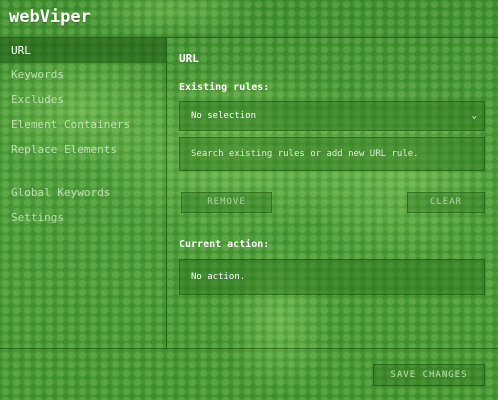 The image size is (498, 400). Describe the element at coordinates (226, 202) in the screenshot. I see `remove-button: REMOVE` at that location.